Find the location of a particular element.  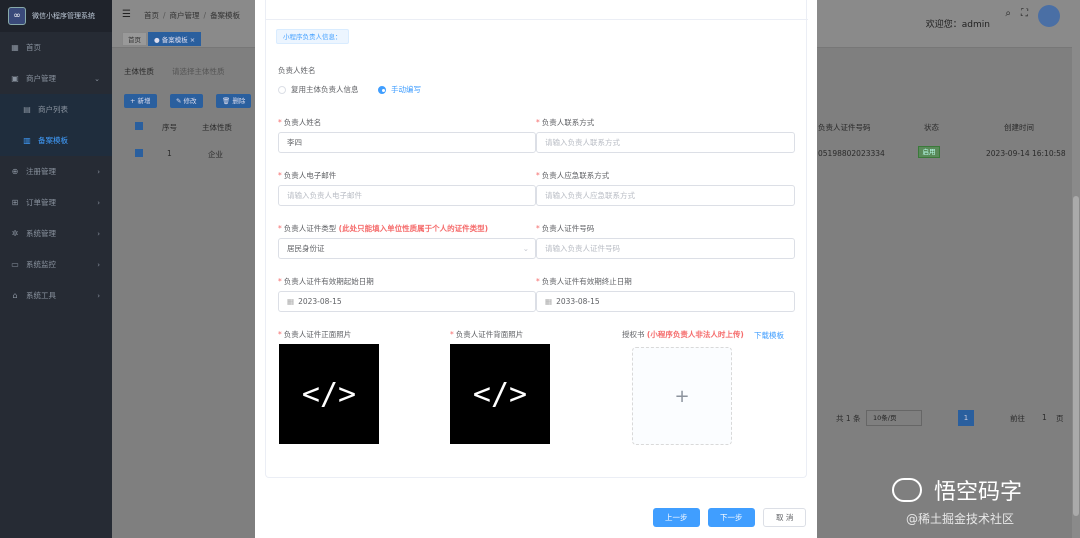

avatar is located at coordinates (1049, 16).